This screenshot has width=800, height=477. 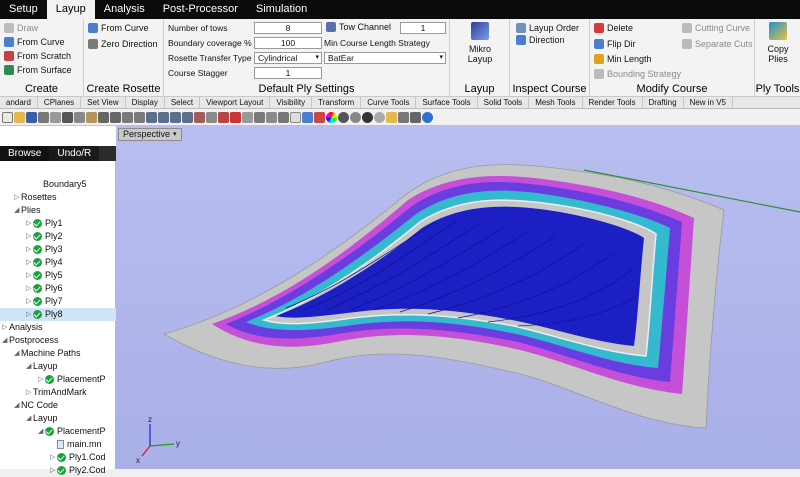 I want to click on min-length-button: Min Length, so click(x=623, y=59).